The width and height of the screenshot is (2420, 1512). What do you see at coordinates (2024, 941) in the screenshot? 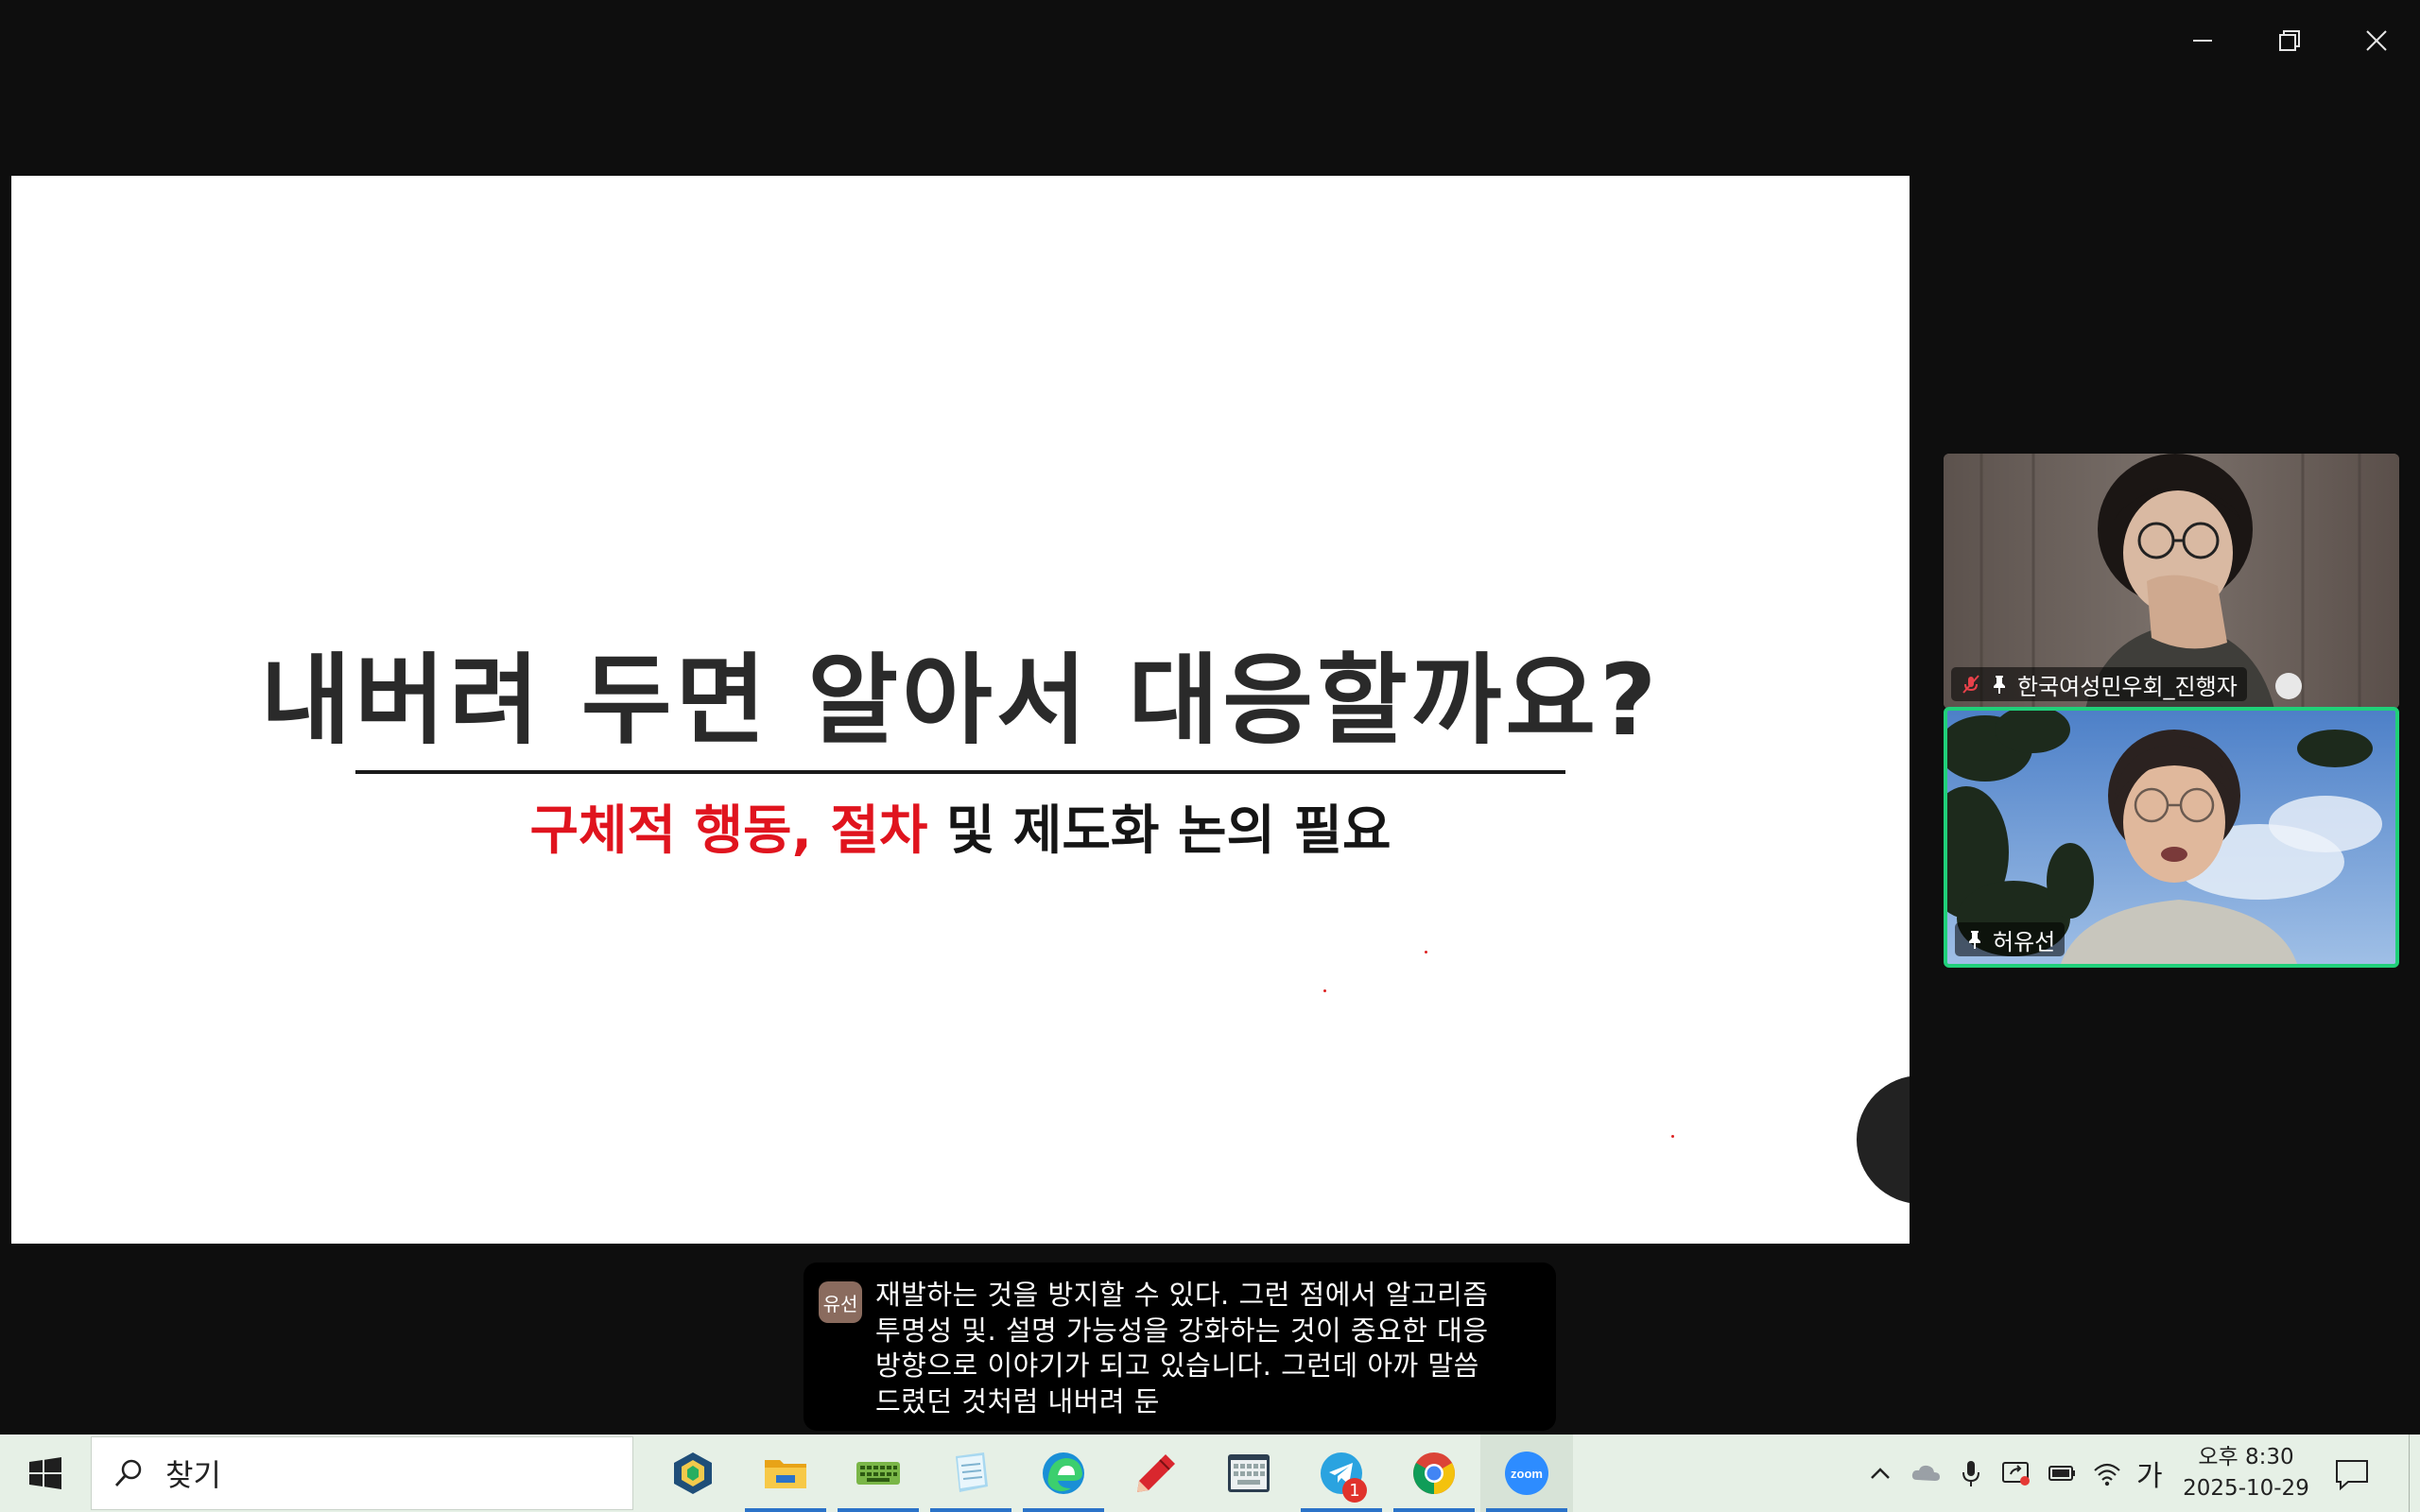
I see `participant-name: 허유선` at bounding box center [2024, 941].